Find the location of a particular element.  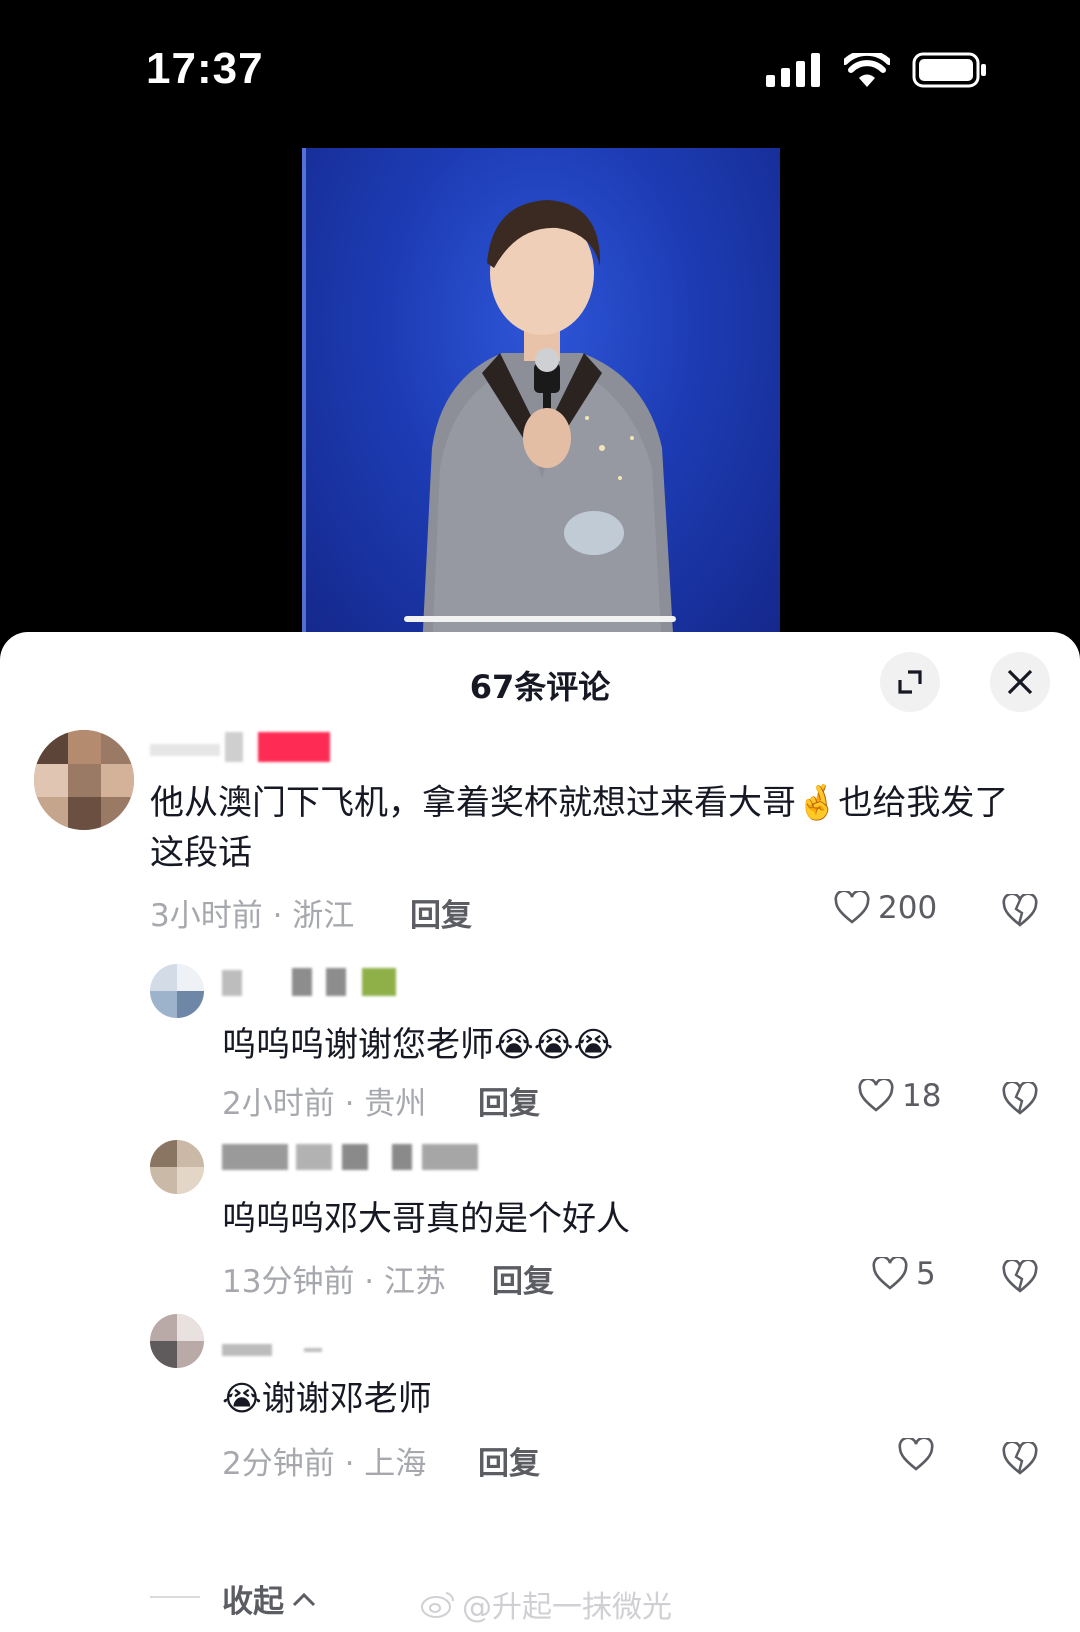

collapse-replies-button: 收起 is located at coordinates (269, 1598).